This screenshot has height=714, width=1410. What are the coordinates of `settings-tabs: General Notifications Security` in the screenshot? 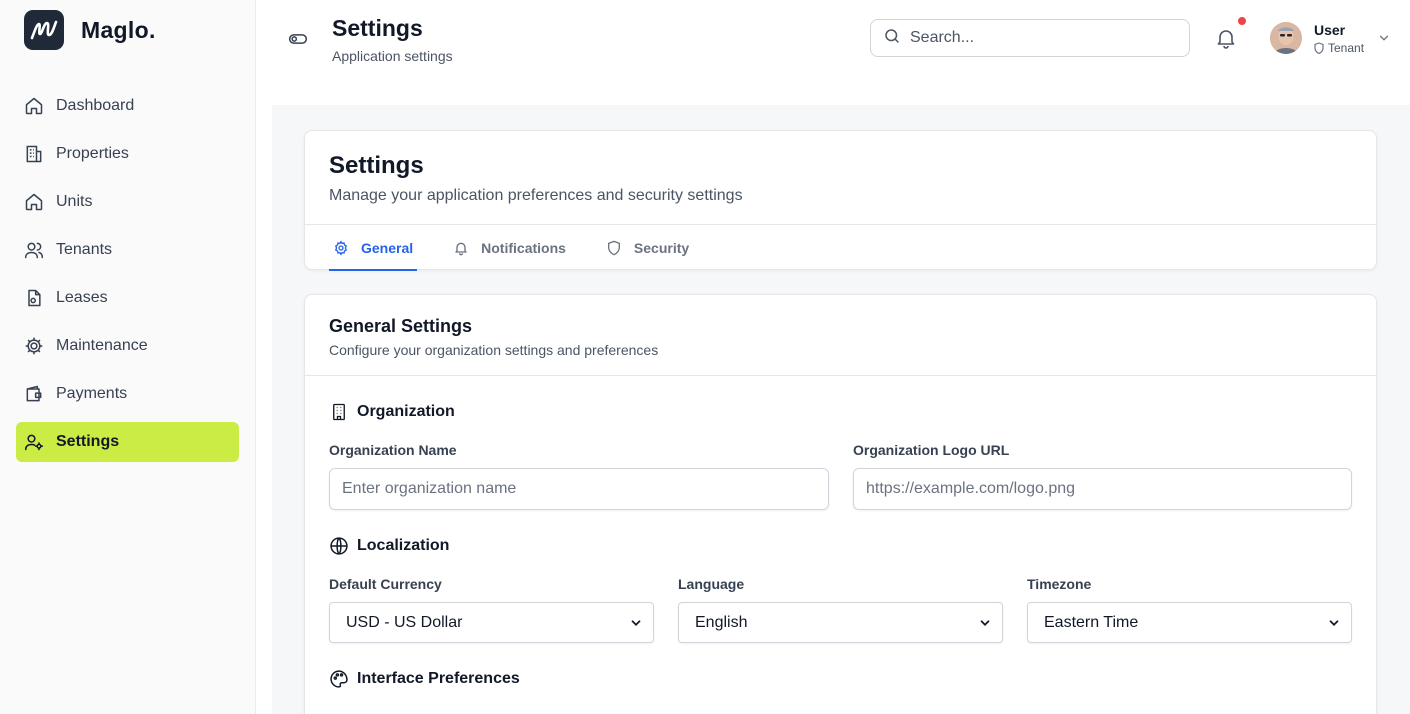 It's located at (529, 248).